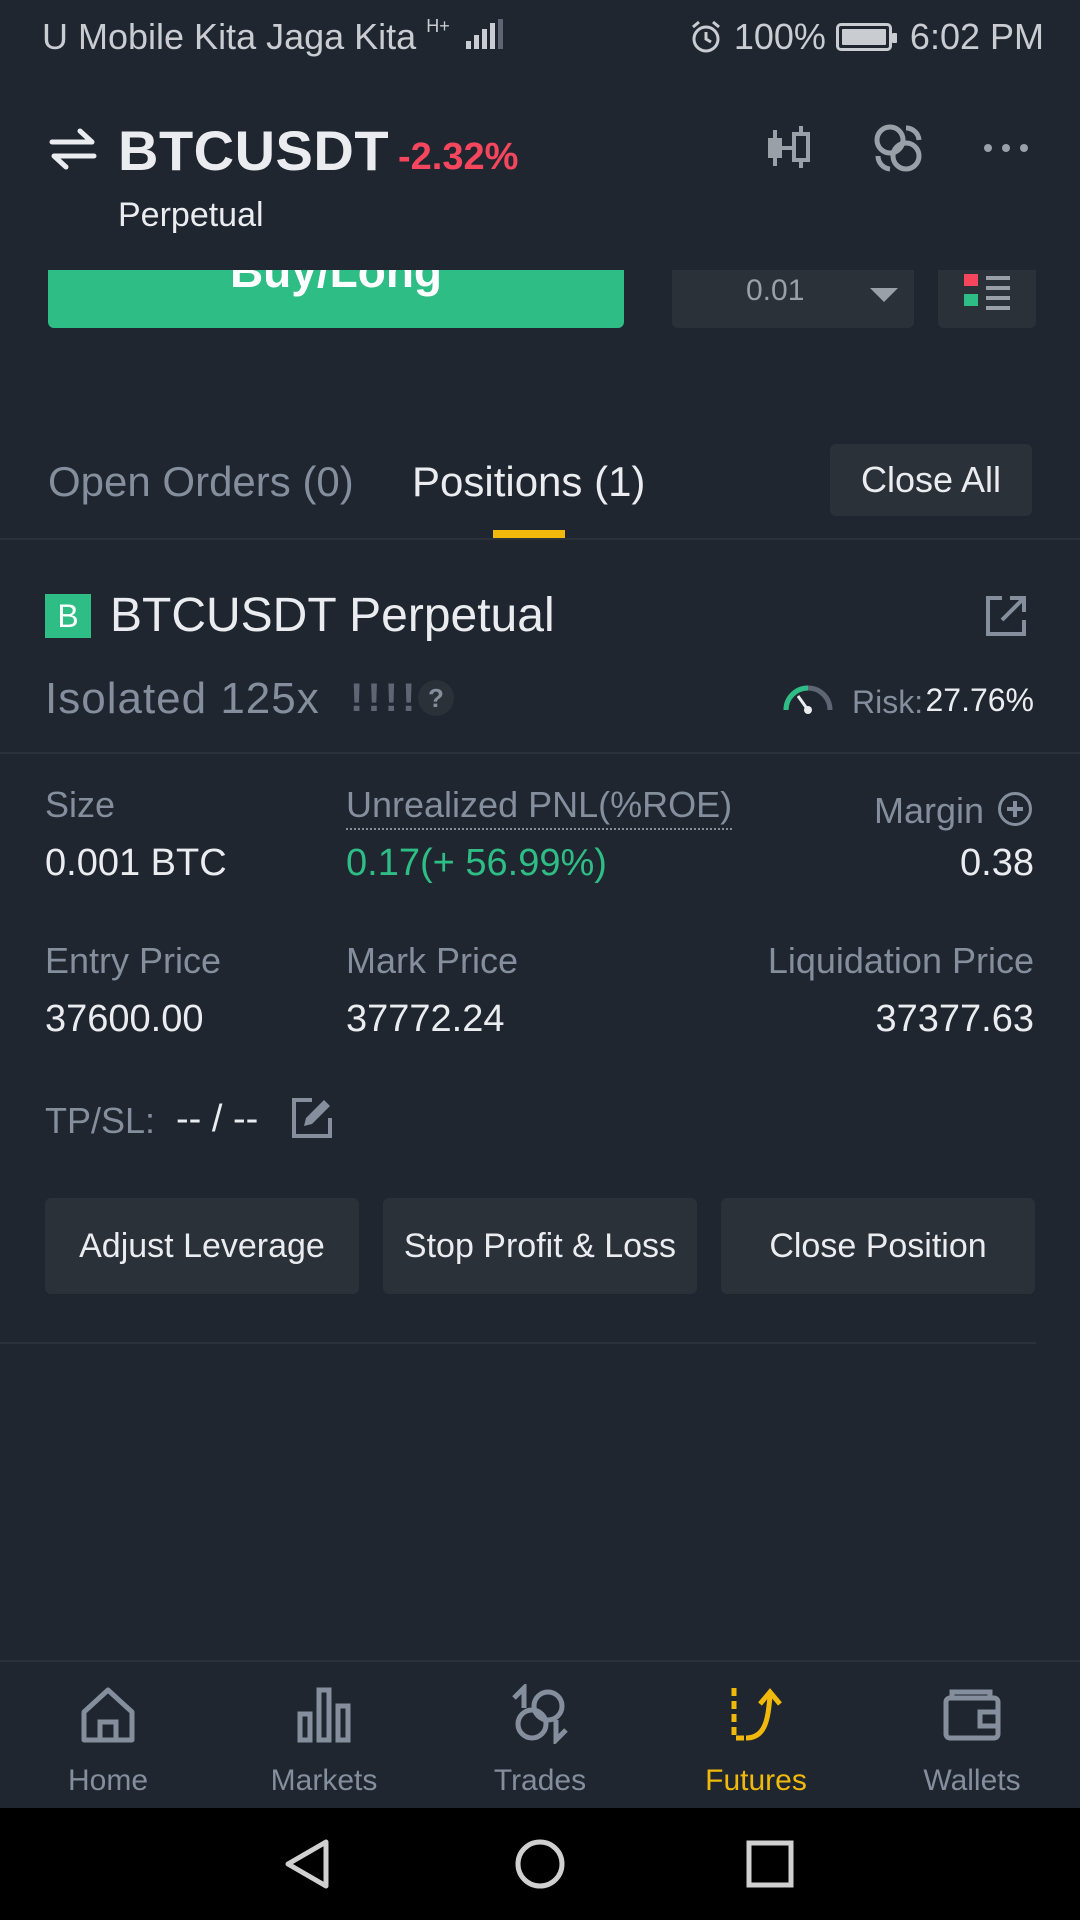  I want to click on stop-profit-loss-button: Stop Profit & Loss, so click(540, 1246).